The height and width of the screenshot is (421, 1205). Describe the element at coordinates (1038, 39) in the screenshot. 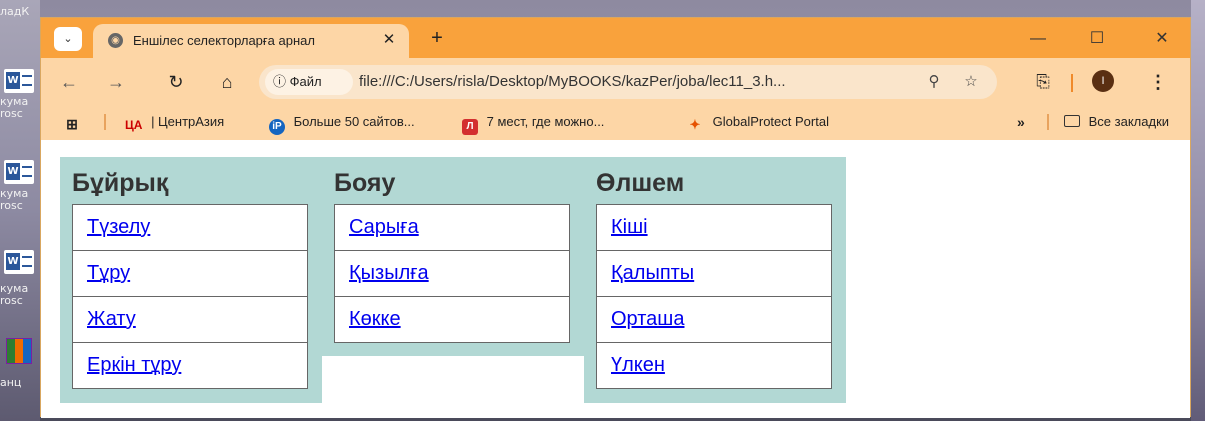

I see `minimize-icon: —` at that location.